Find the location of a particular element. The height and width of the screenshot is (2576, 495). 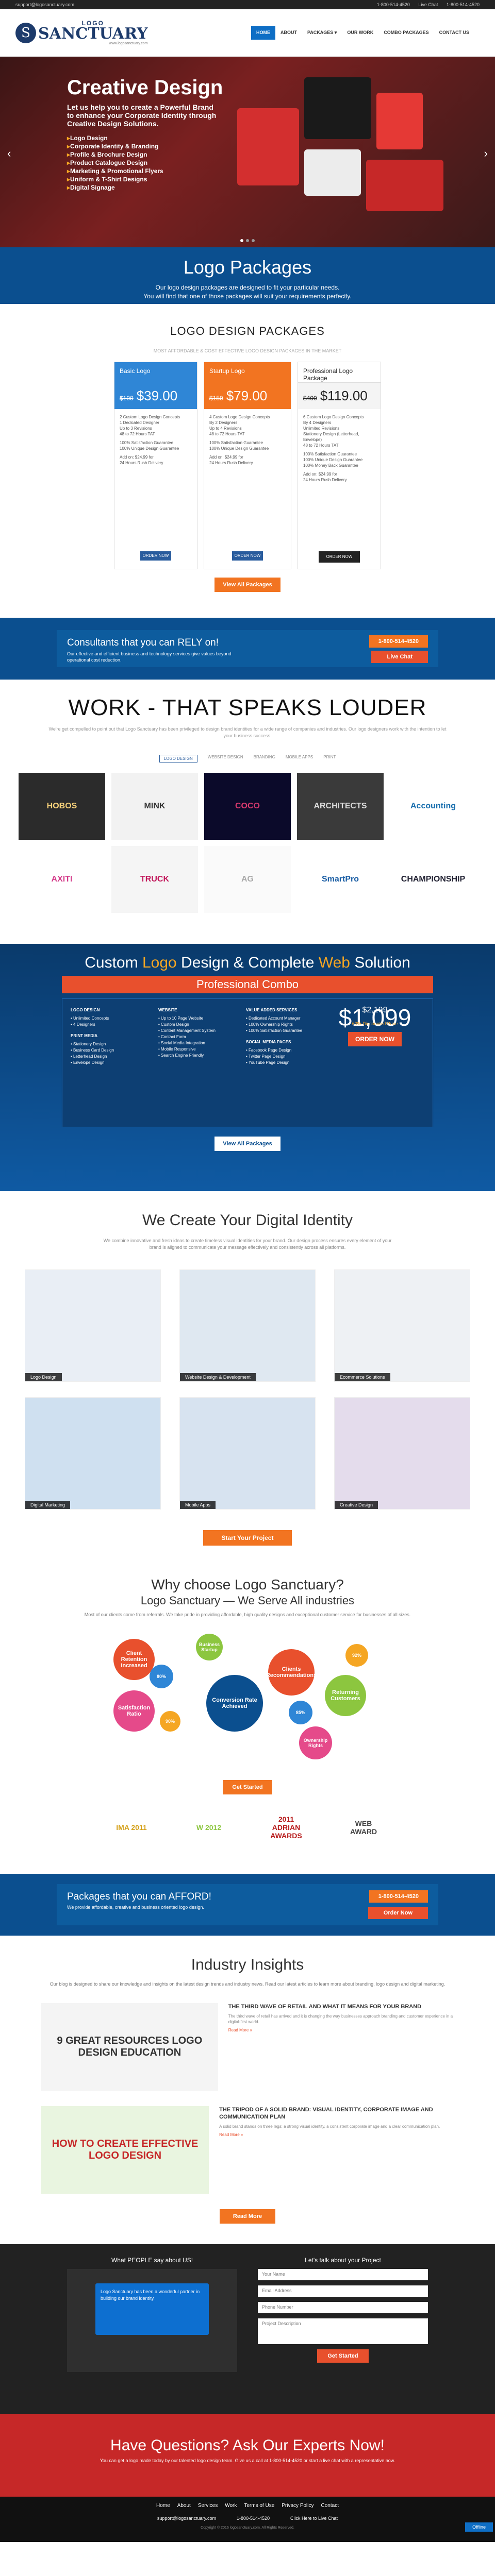

service-card: Mobile Apps is located at coordinates (247, 1453).